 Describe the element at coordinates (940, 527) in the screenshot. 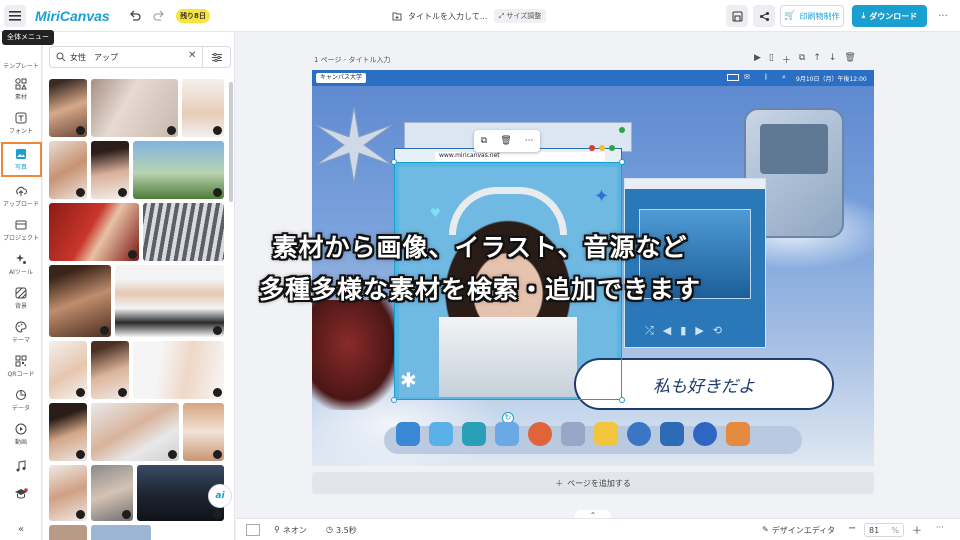

I see `more-bottom-icon: ···` at that location.